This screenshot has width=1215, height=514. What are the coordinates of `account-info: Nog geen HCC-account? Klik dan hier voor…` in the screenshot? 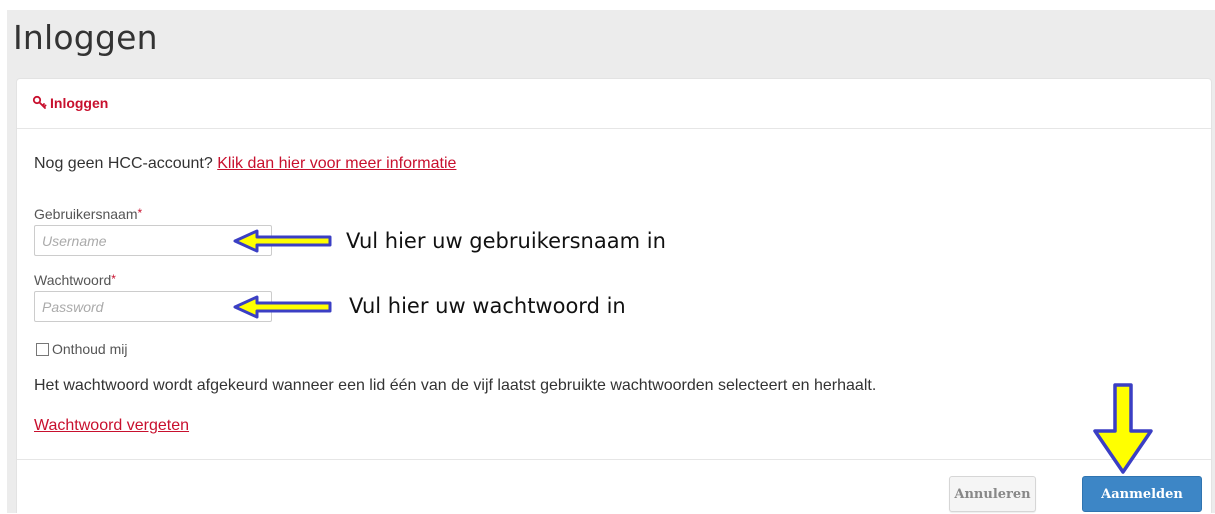 It's located at (245, 164).